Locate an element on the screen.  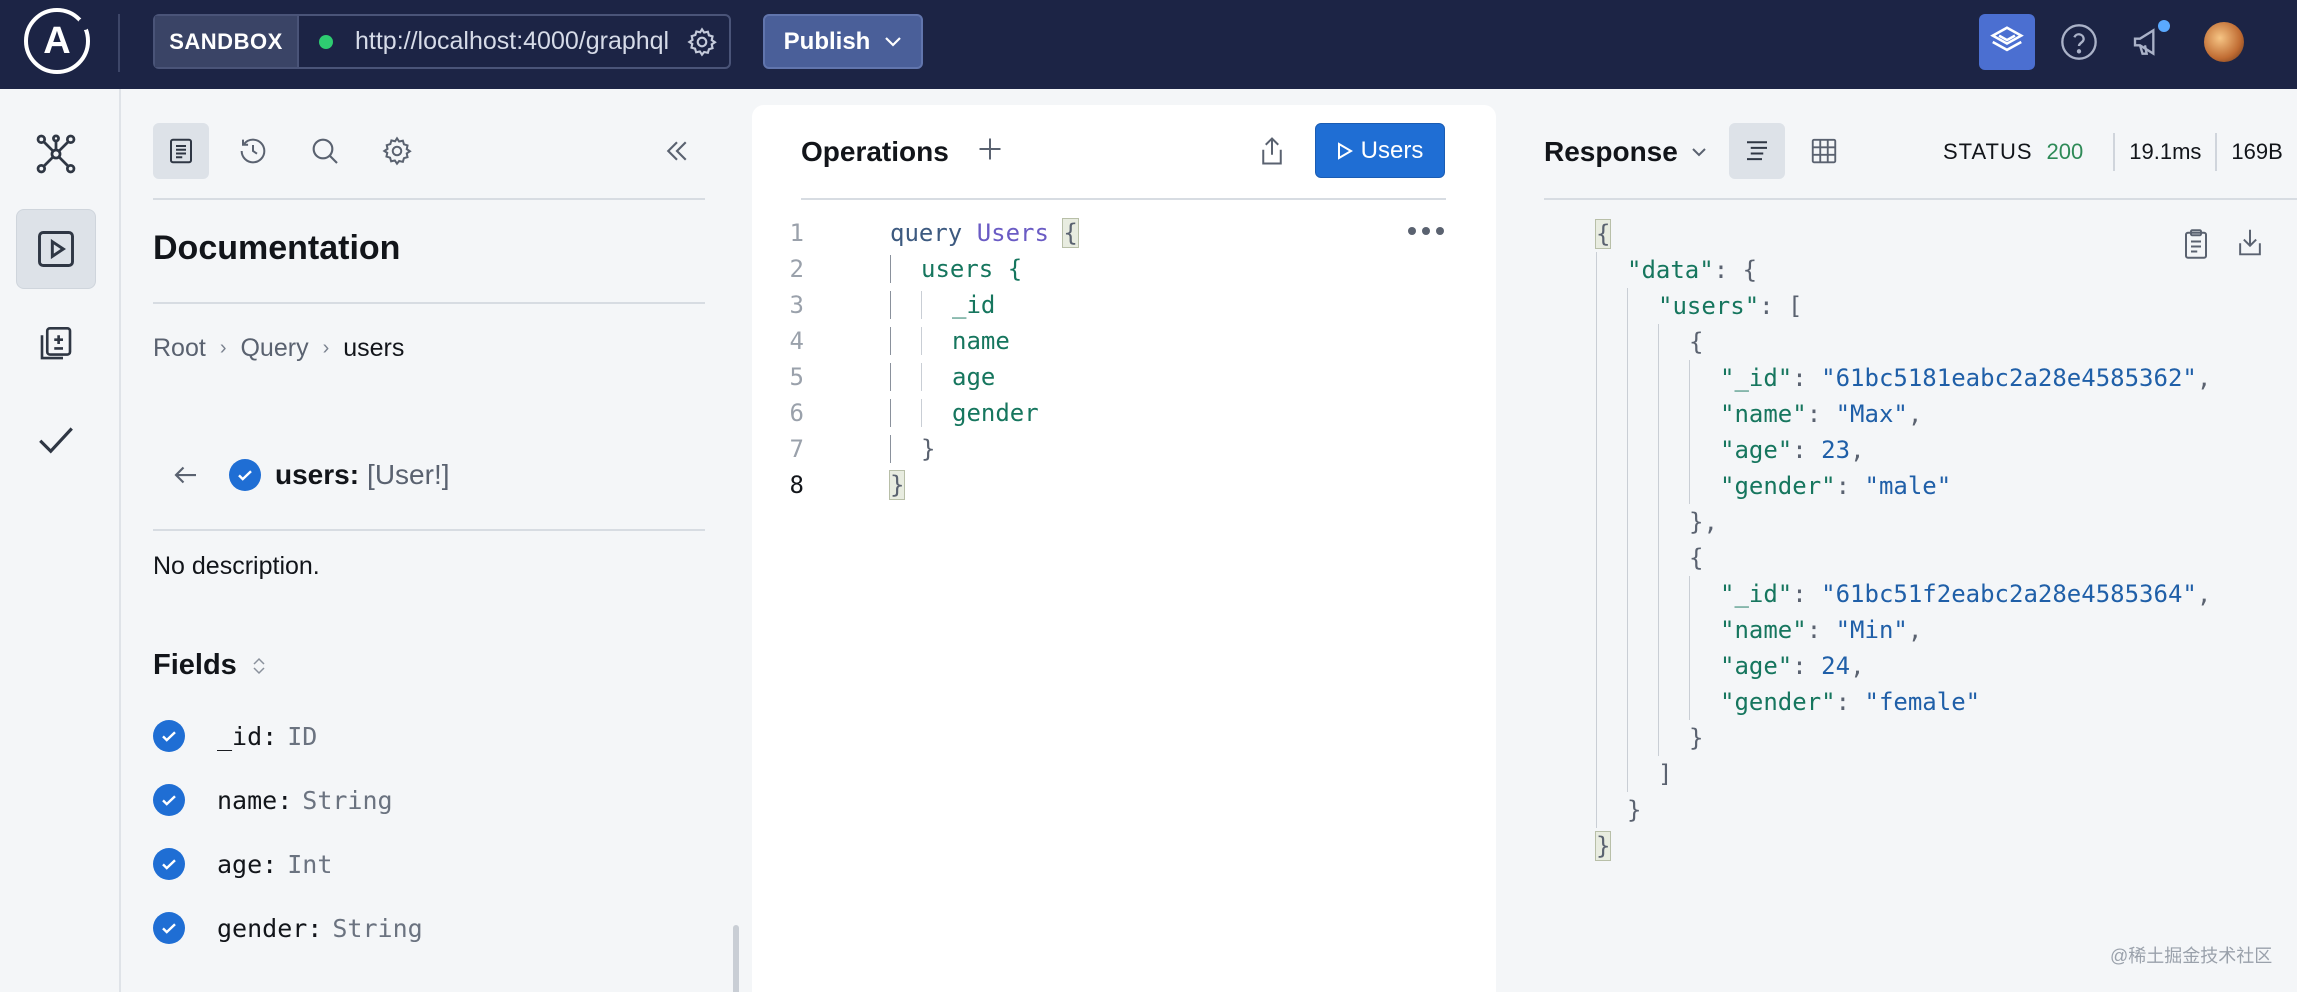
code-line: 4 name is located at coordinates (899, 341).